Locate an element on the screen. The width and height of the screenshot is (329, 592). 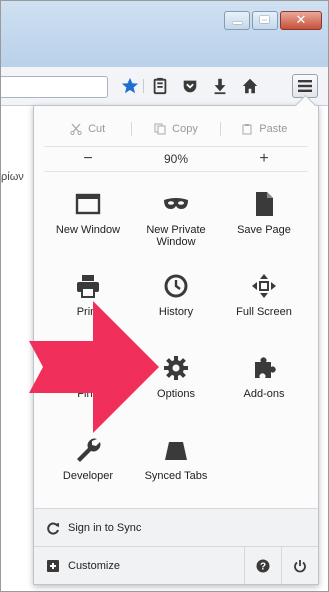
customize-icon is located at coordinates (53, 565).